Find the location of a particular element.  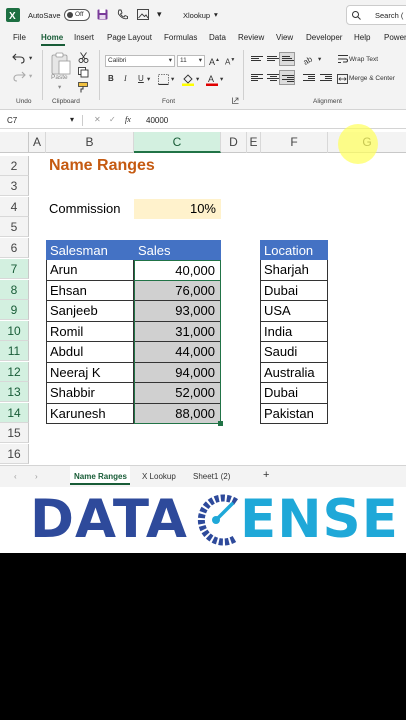

location-cell: USA is located at coordinates (294, 311).